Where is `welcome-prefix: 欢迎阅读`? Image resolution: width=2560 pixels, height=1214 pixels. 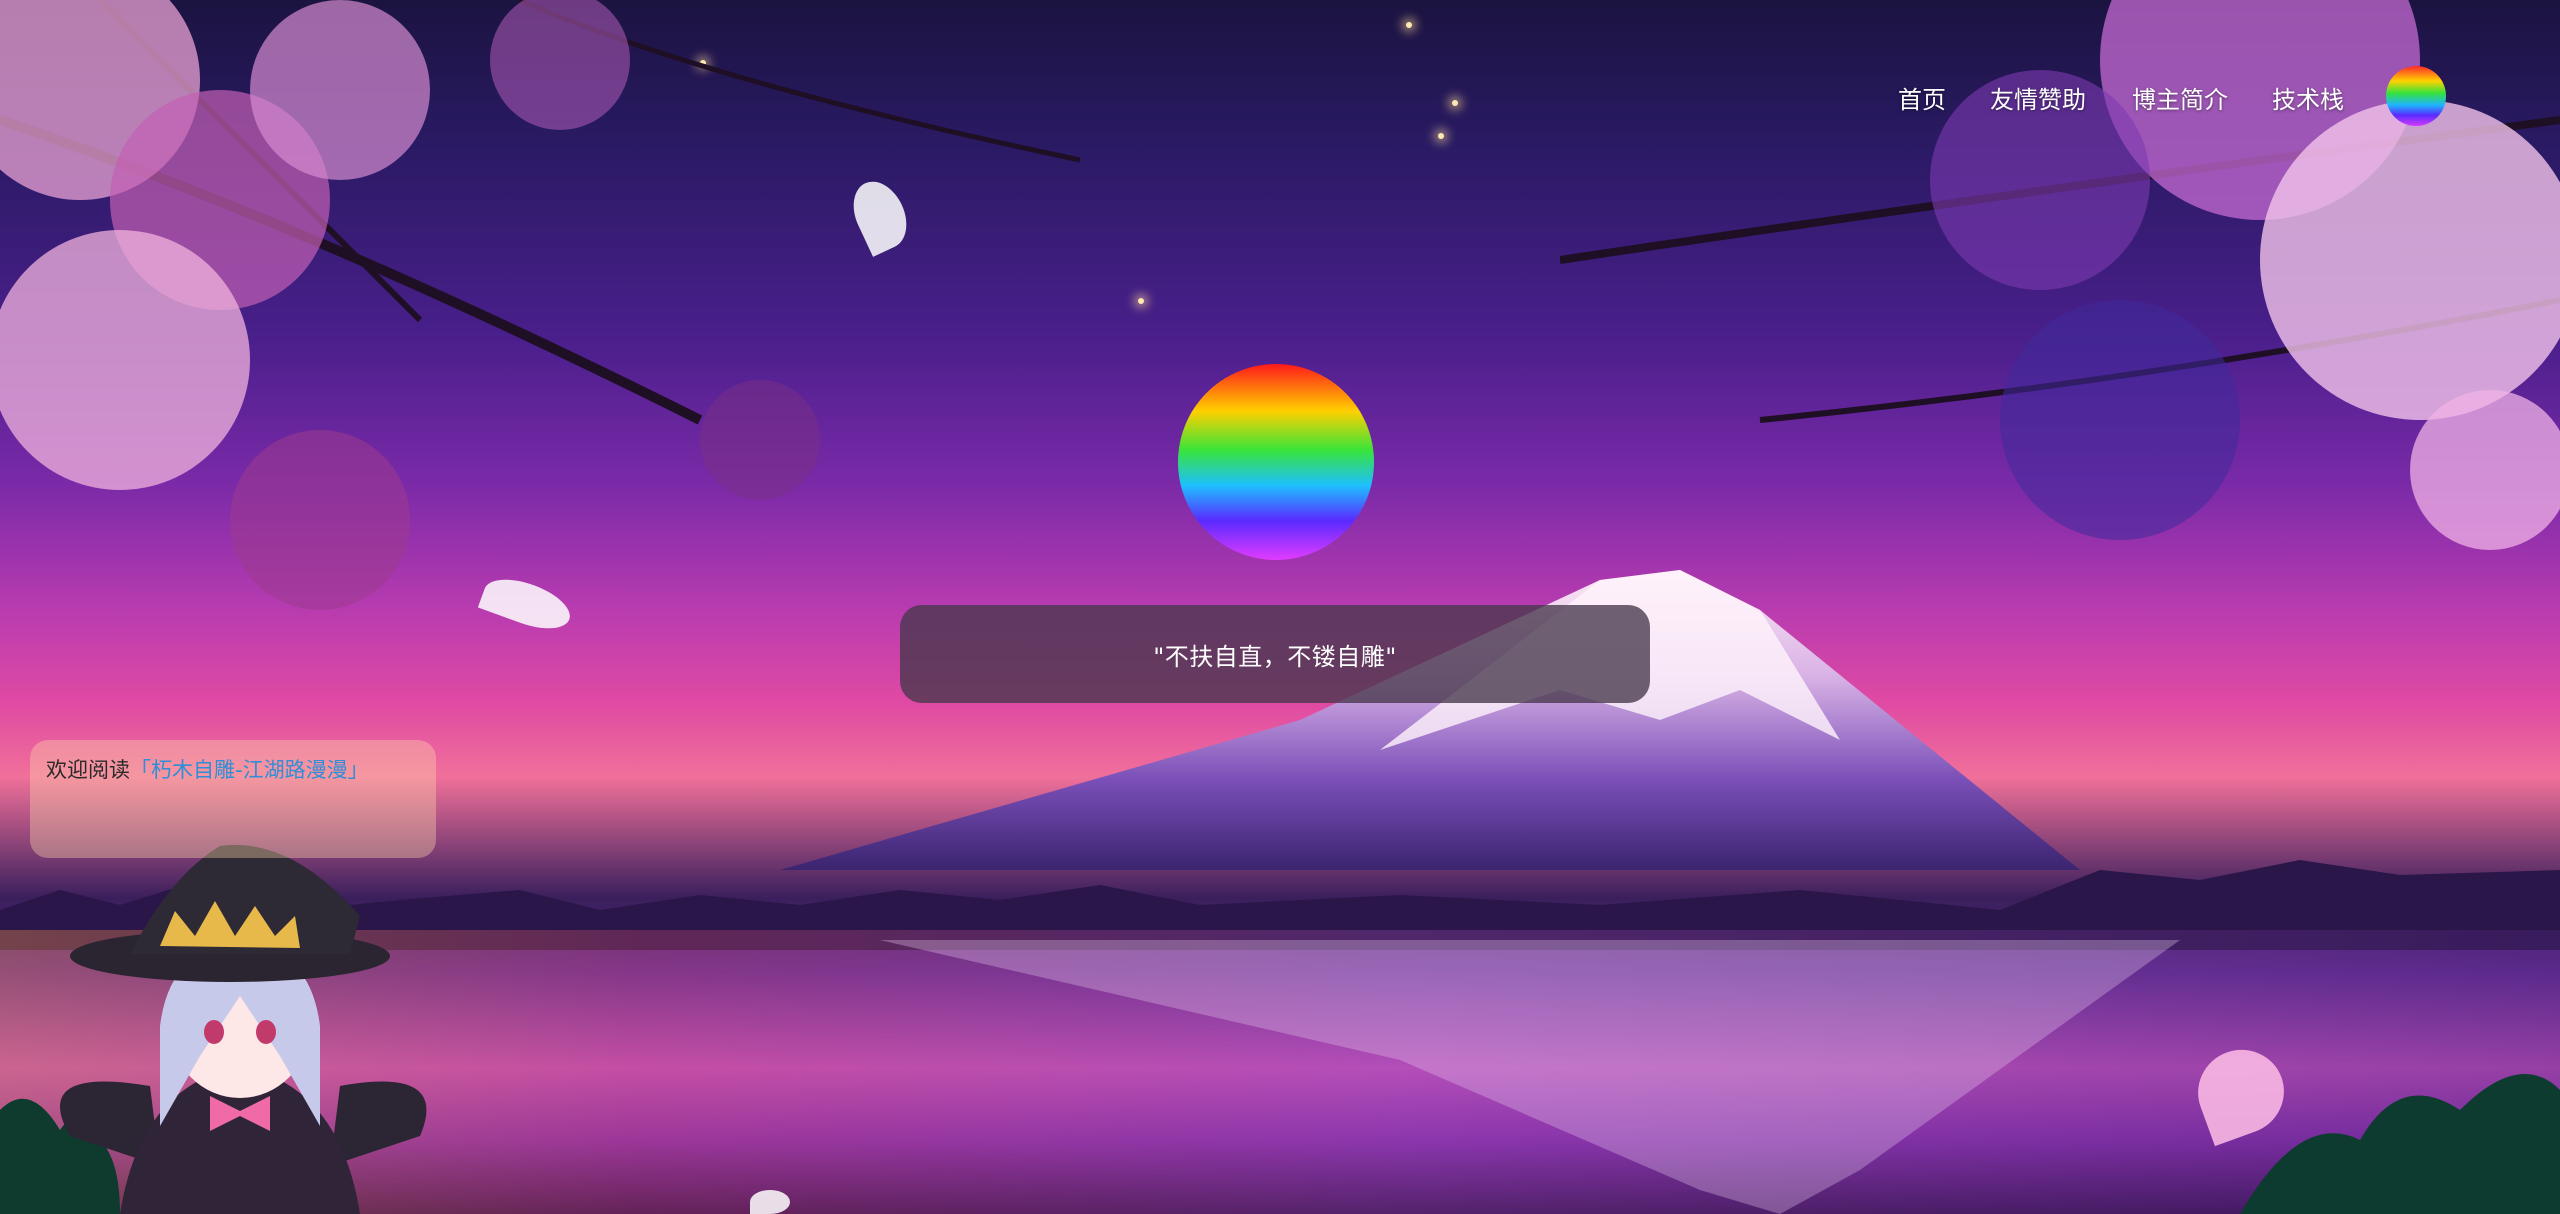
welcome-prefix: 欢迎阅读 is located at coordinates (88, 770).